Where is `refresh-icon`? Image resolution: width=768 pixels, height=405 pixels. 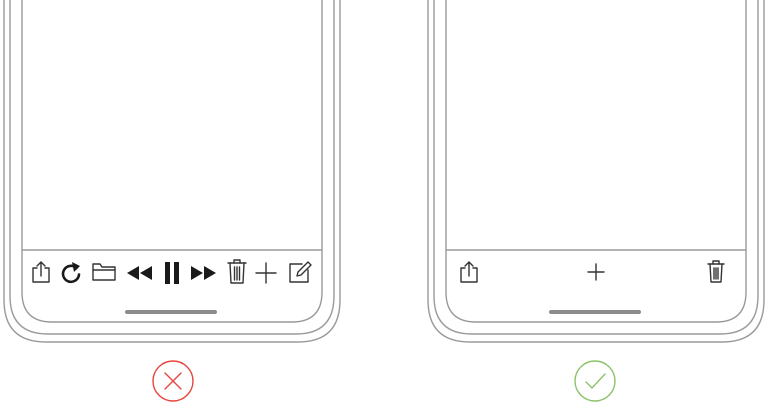 refresh-icon is located at coordinates (71, 273).